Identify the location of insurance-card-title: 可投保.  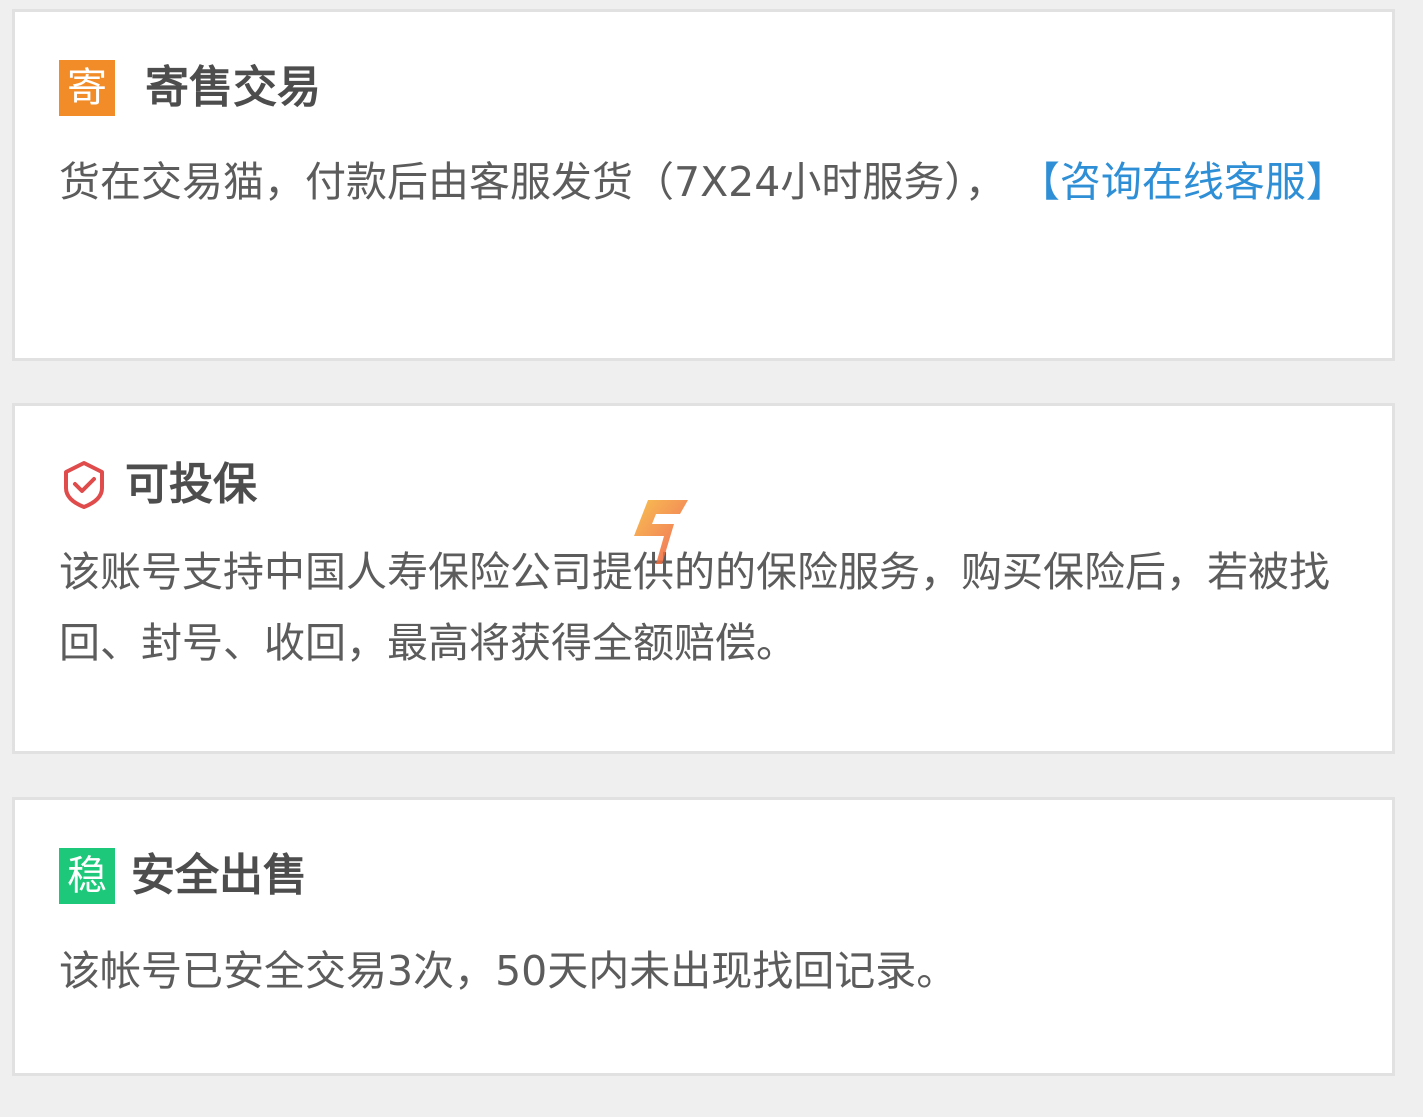
(191, 484).